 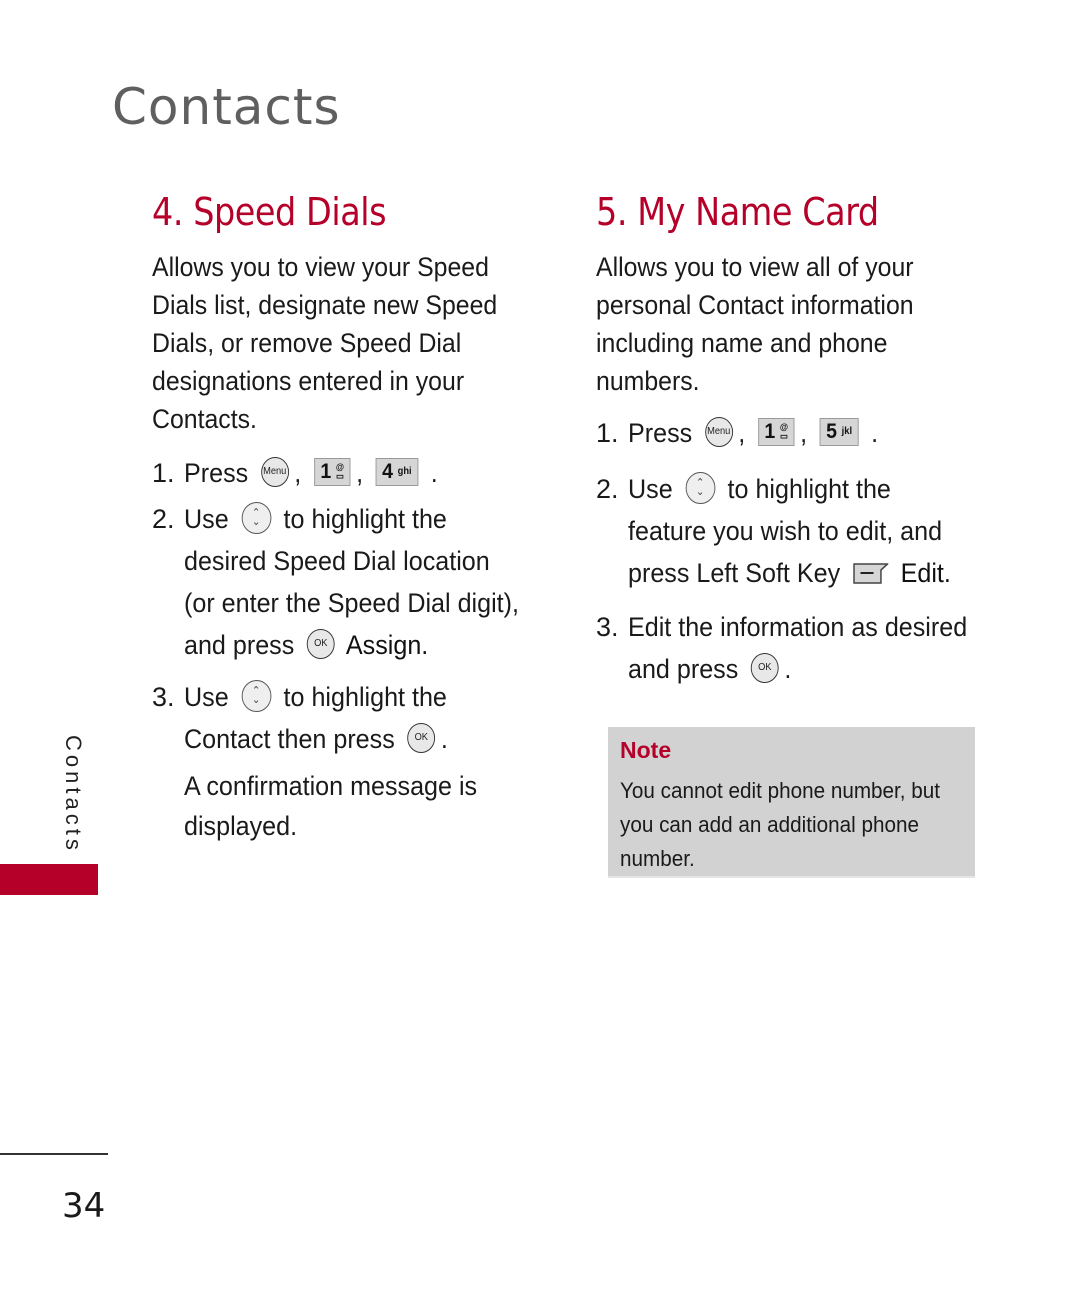 I want to click on assign-label: Assign., so click(x=387, y=645).